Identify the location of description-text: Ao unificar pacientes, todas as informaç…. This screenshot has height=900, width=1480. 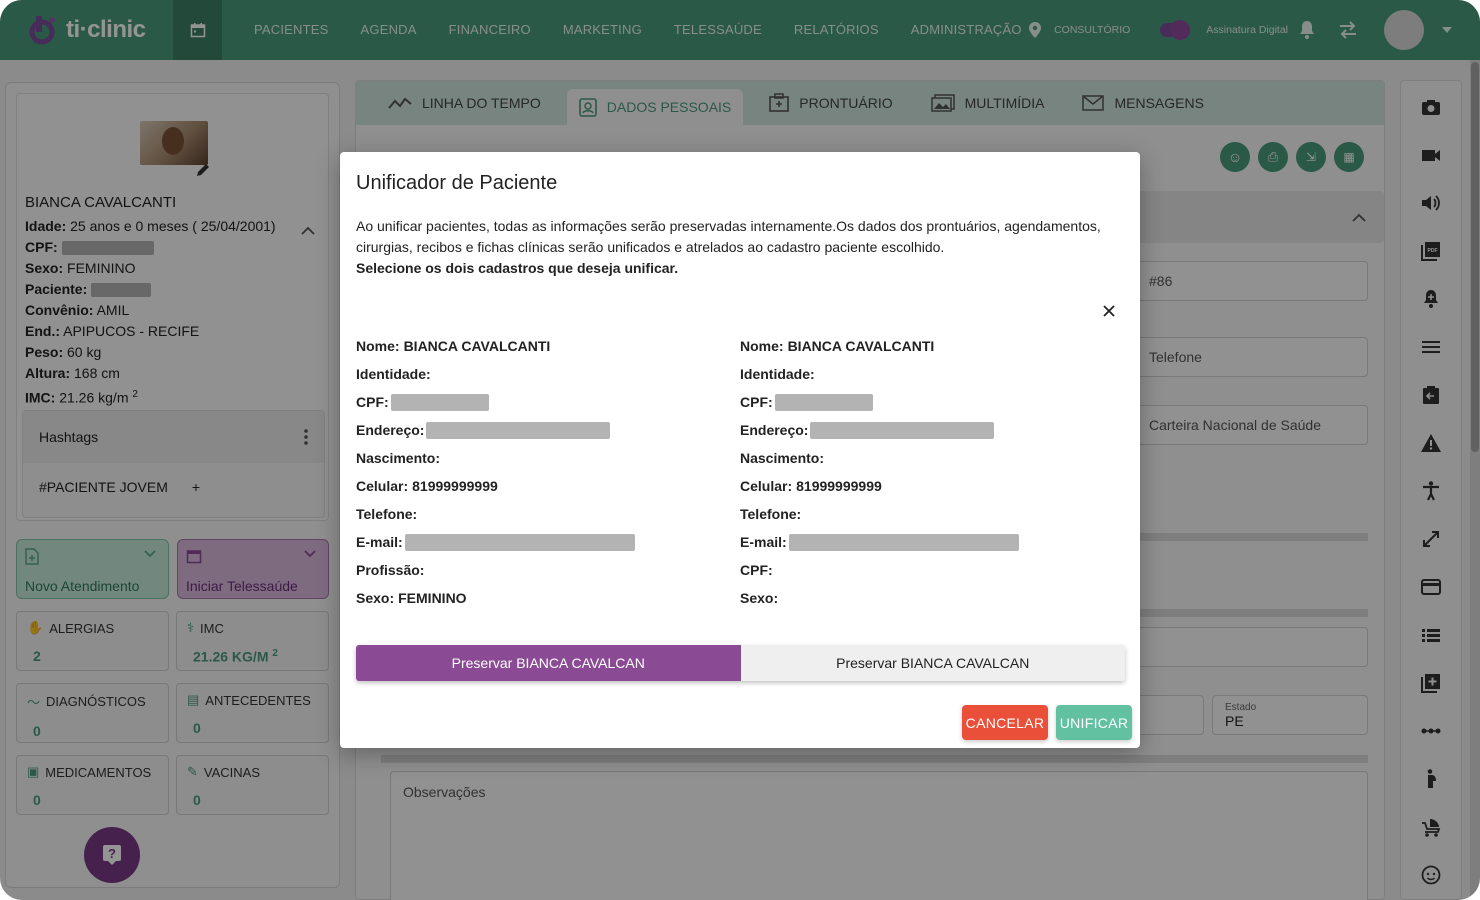
(728, 236).